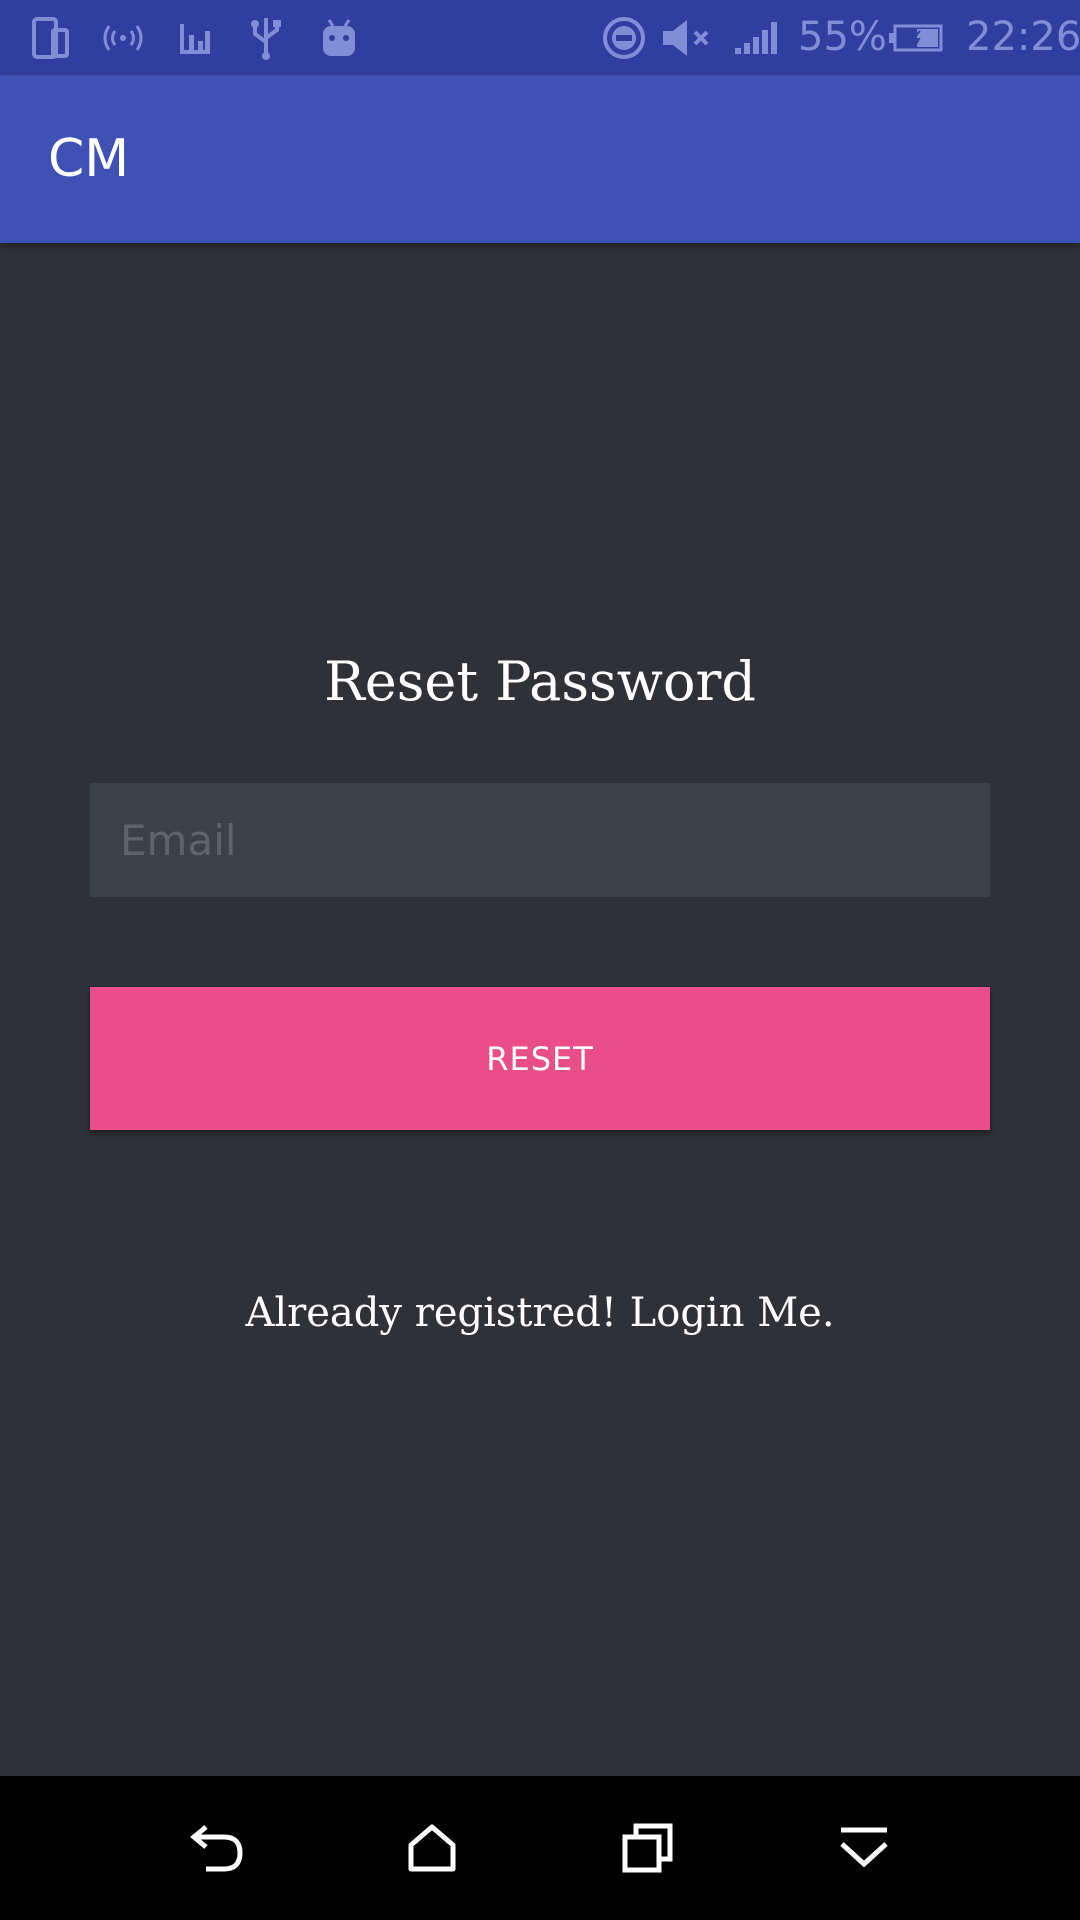 Image resolution: width=1080 pixels, height=1920 pixels. I want to click on back-icon, so click(216, 1848).